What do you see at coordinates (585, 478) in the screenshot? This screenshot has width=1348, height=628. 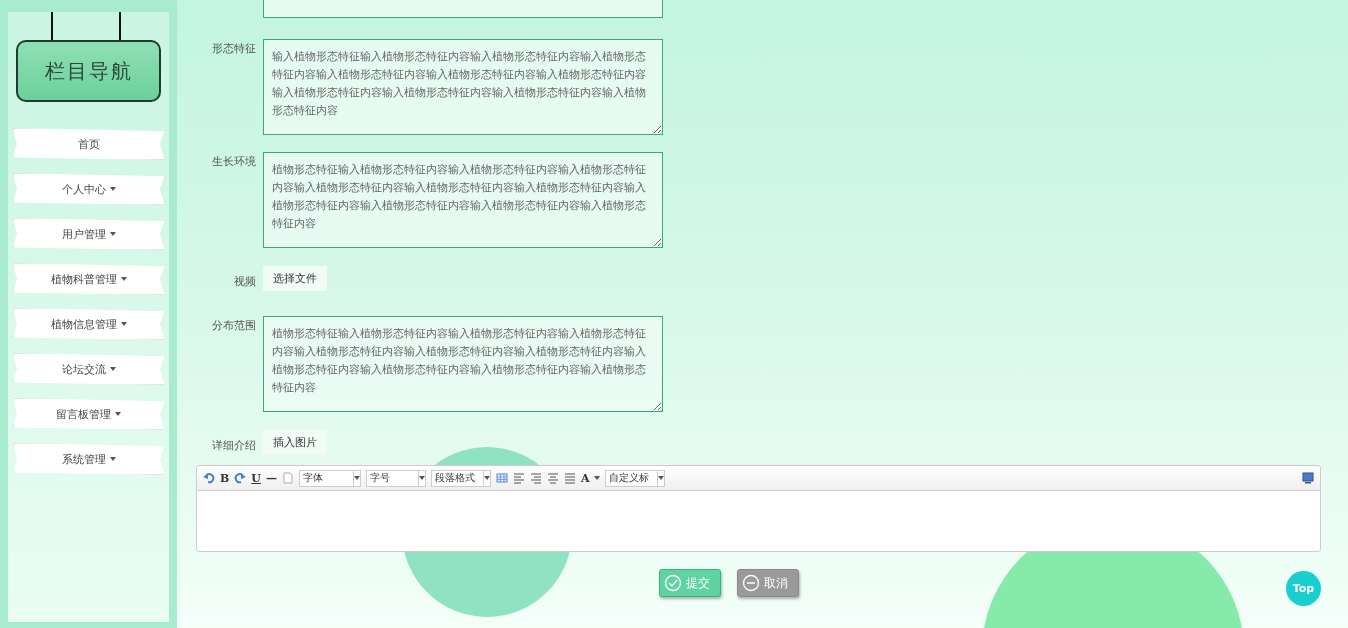 I see `font-color-button: A` at bounding box center [585, 478].